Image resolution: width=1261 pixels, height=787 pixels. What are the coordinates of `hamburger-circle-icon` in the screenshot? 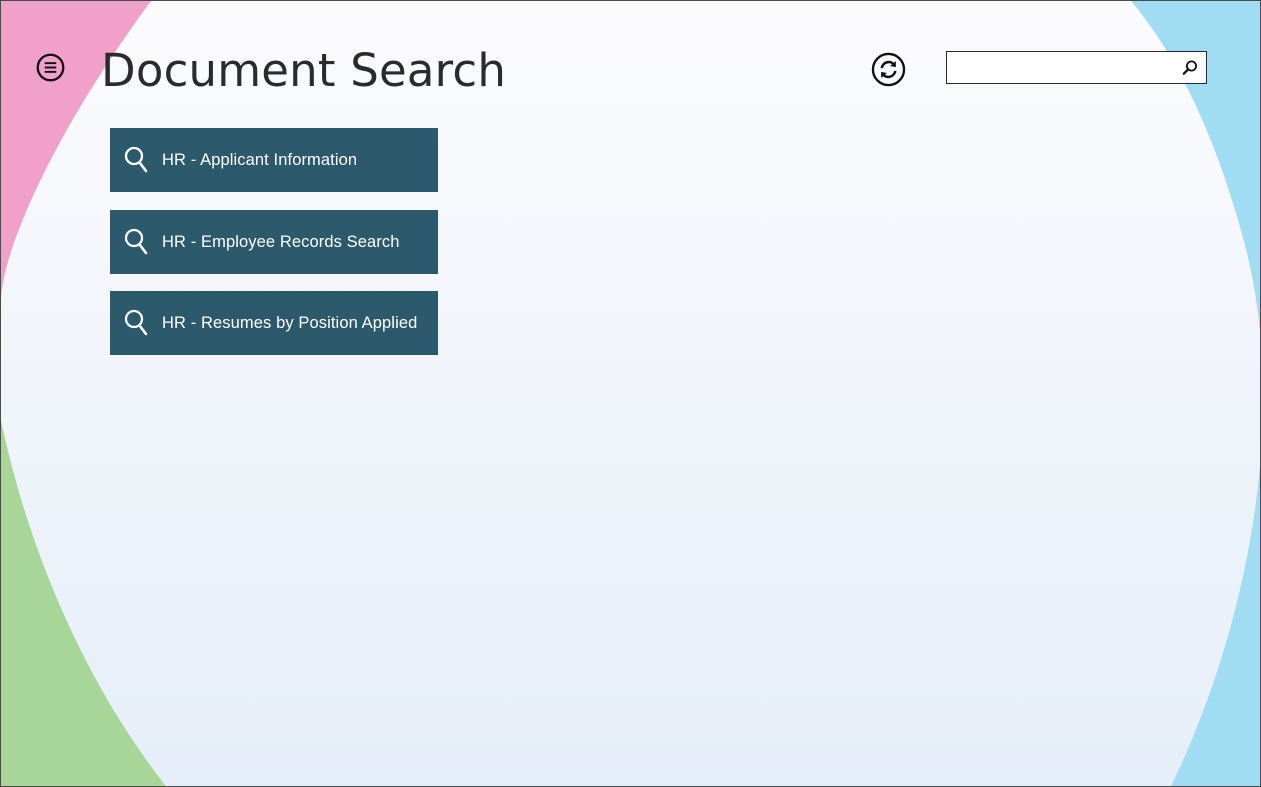 It's located at (50, 67).